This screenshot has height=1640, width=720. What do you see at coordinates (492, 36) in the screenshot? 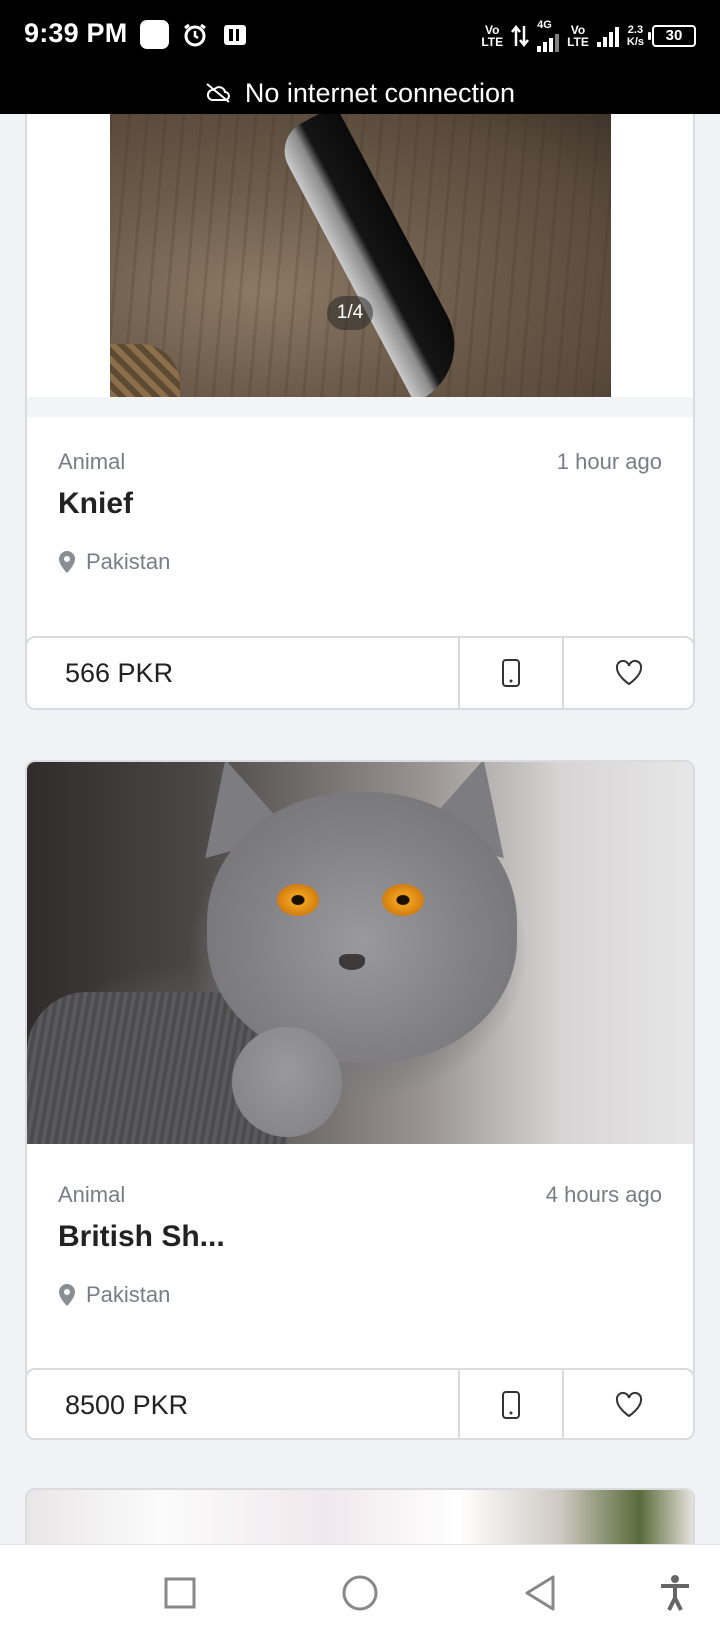
I see `volte-indicator-1: Vo LTE` at bounding box center [492, 36].